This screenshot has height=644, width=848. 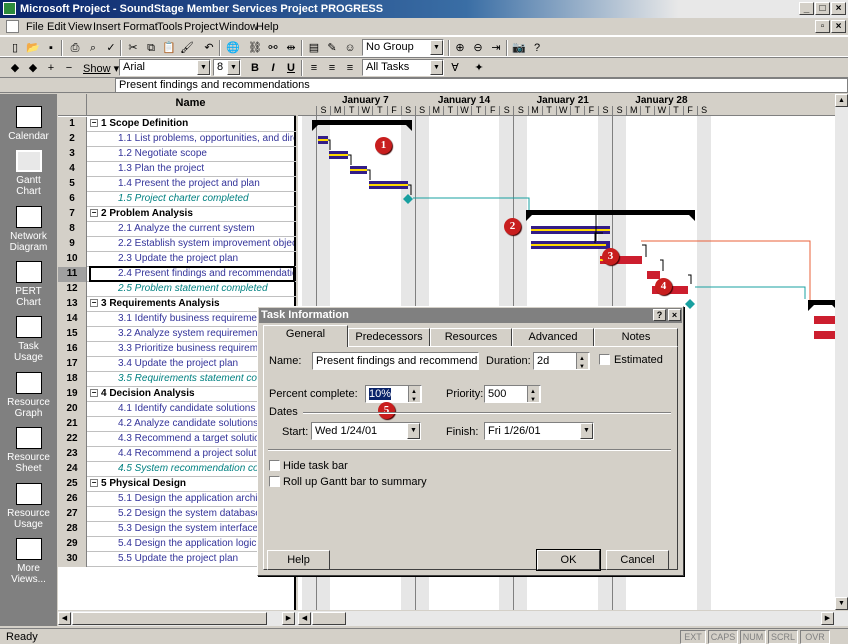 What do you see at coordinates (304, 618) in the screenshot?
I see `gantt-scroll-left-icon: ◀` at bounding box center [304, 618].